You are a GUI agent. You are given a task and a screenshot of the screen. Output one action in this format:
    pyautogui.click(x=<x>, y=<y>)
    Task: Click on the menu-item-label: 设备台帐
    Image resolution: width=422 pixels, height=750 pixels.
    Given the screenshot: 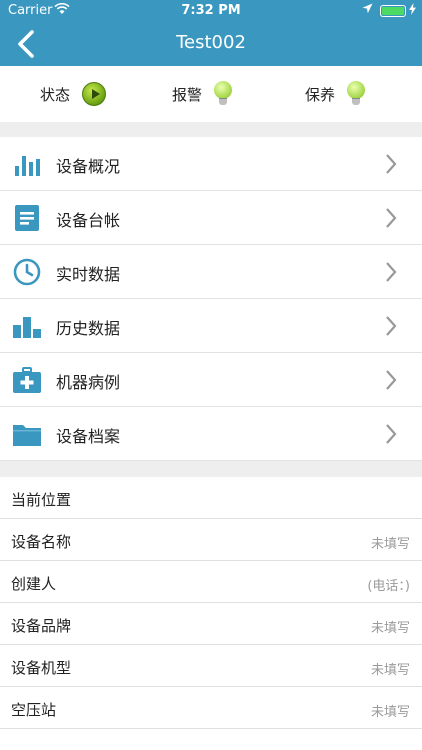 What is the action you would take?
    pyautogui.click(x=88, y=220)
    